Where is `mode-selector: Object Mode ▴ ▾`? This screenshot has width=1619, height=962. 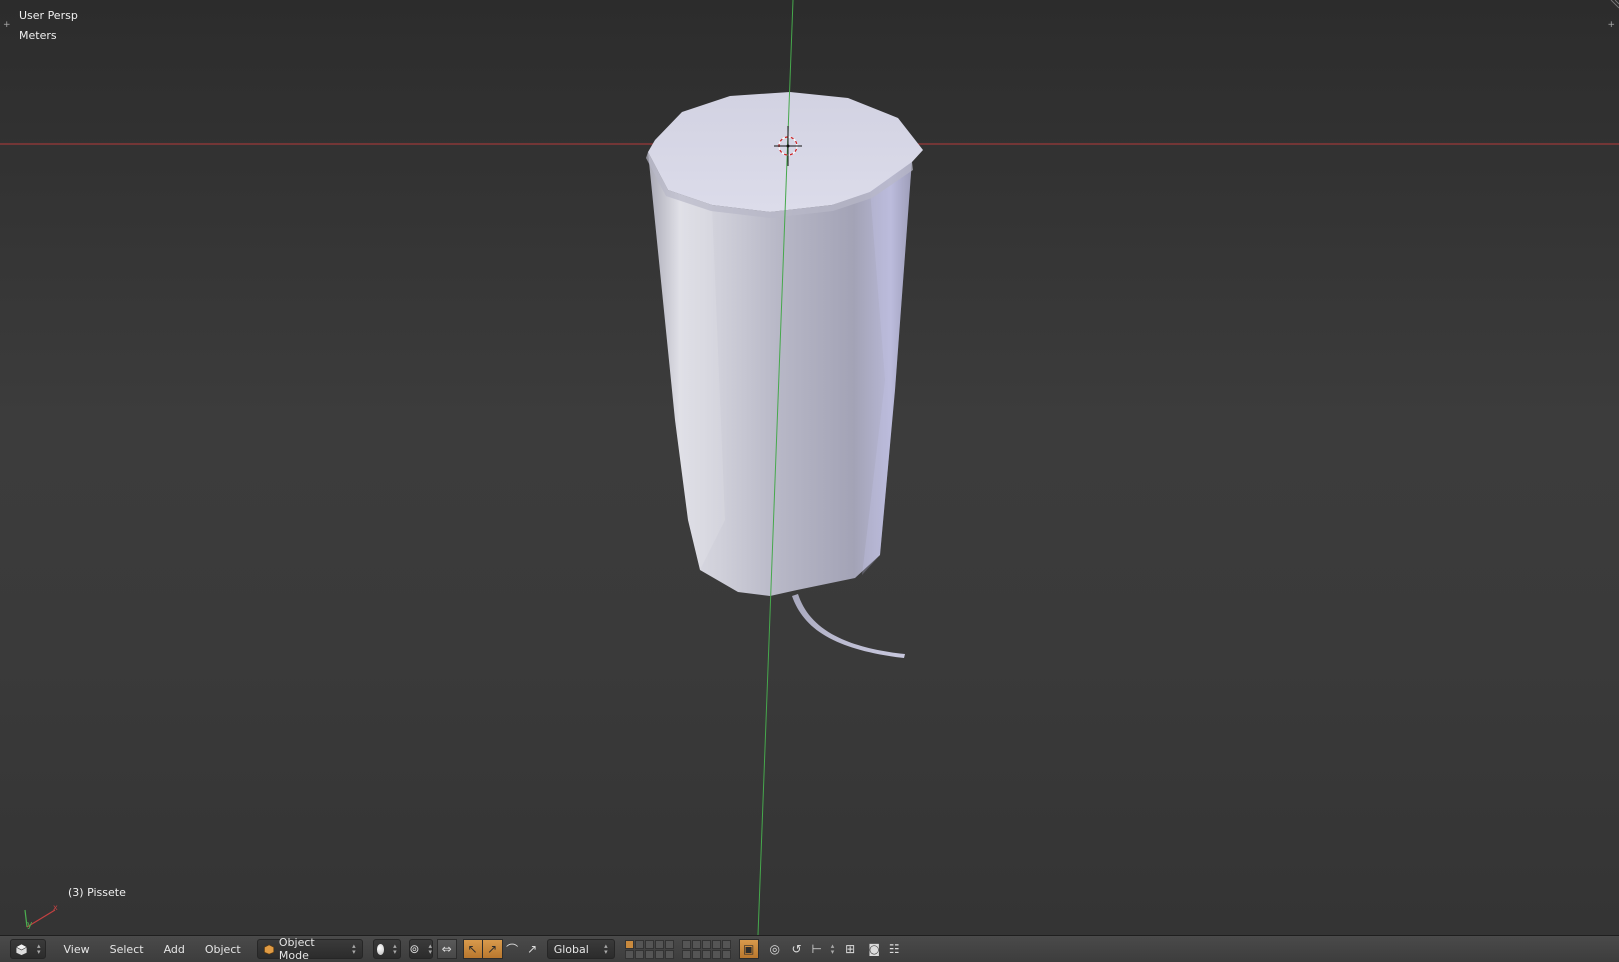
mode-selector: Object Mode ▴ ▾ is located at coordinates (309, 949).